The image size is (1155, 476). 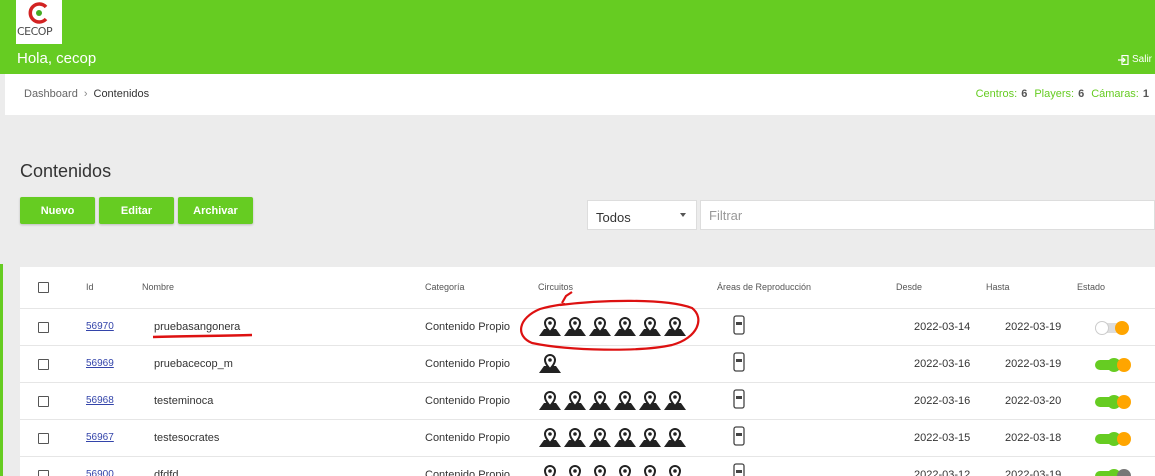 What do you see at coordinates (100, 437) in the screenshot?
I see `row-id-link: 56967` at bounding box center [100, 437].